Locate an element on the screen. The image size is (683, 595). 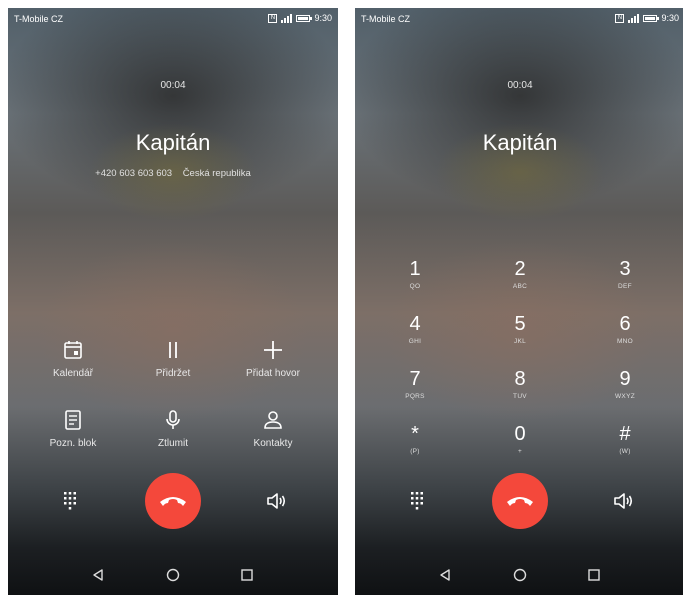
hold-label: Přidržet is located at coordinates (173, 373).